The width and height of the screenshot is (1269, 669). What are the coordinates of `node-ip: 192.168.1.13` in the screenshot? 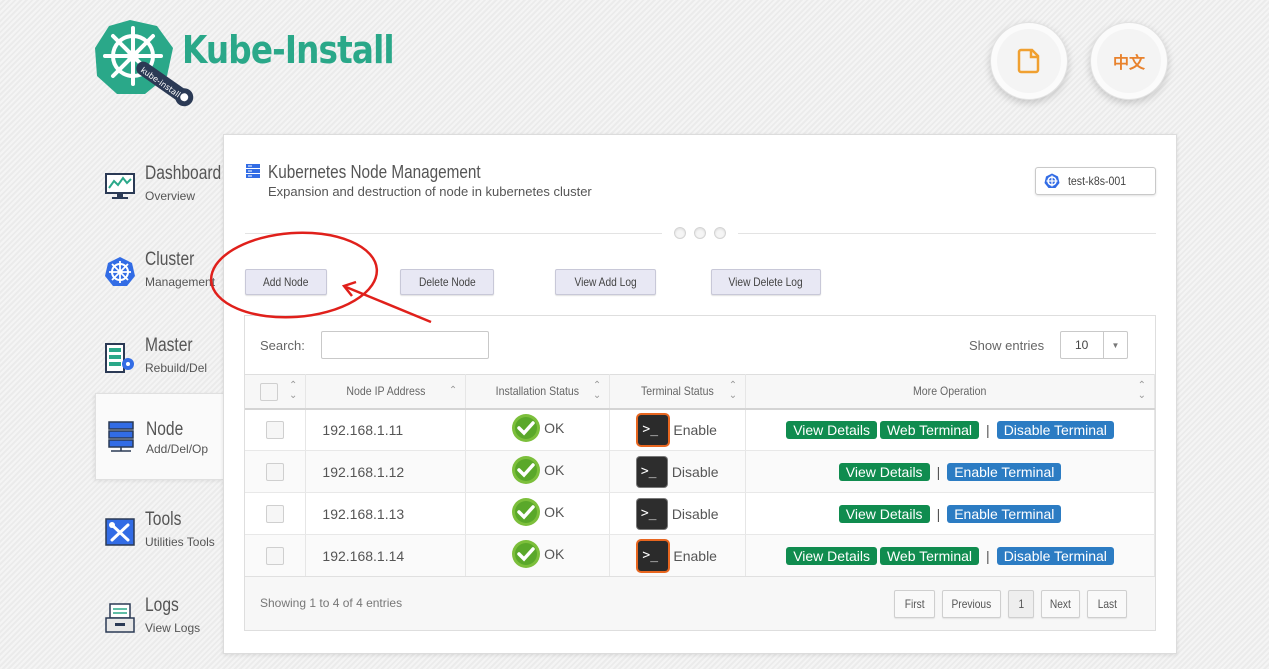 It's located at (386, 513).